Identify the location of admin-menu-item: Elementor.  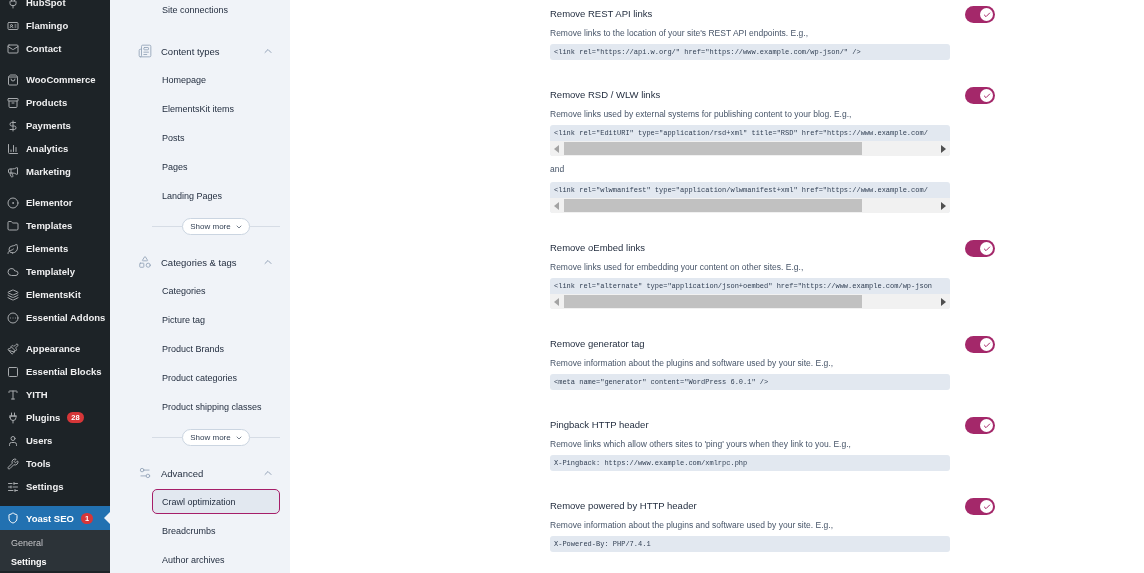
(55, 202).